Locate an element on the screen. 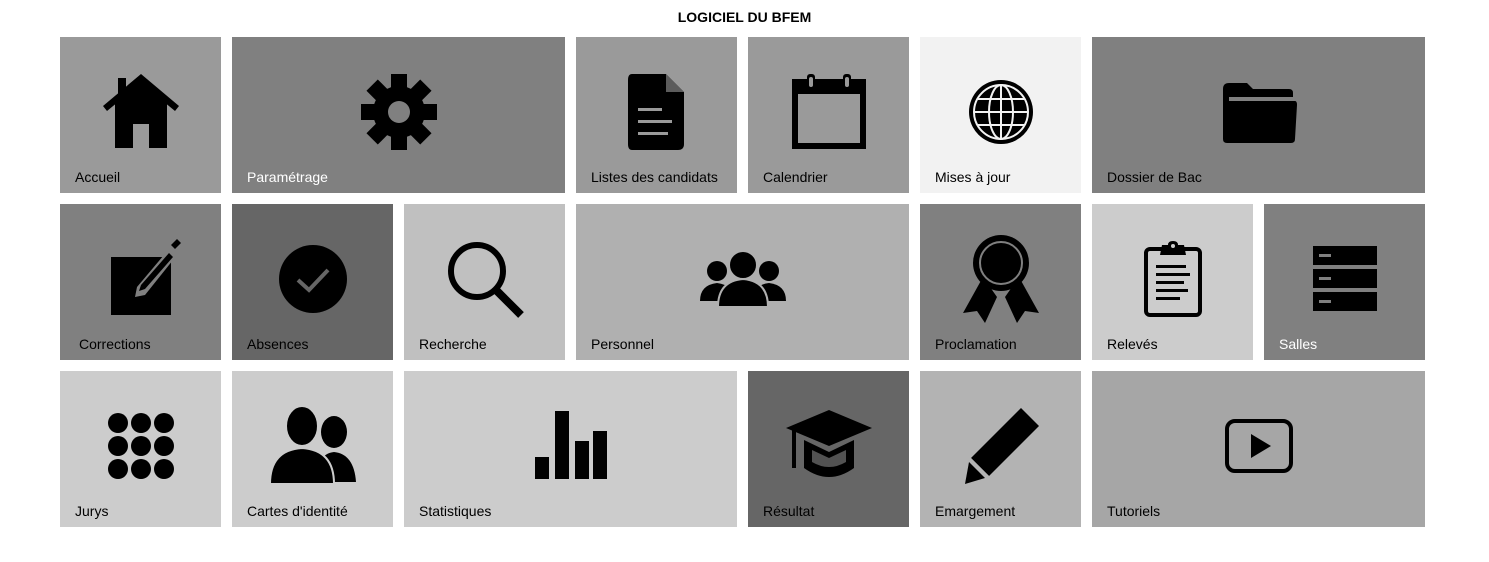 This screenshot has width=1489, height=562. tile-label: Corrections is located at coordinates (115, 344).